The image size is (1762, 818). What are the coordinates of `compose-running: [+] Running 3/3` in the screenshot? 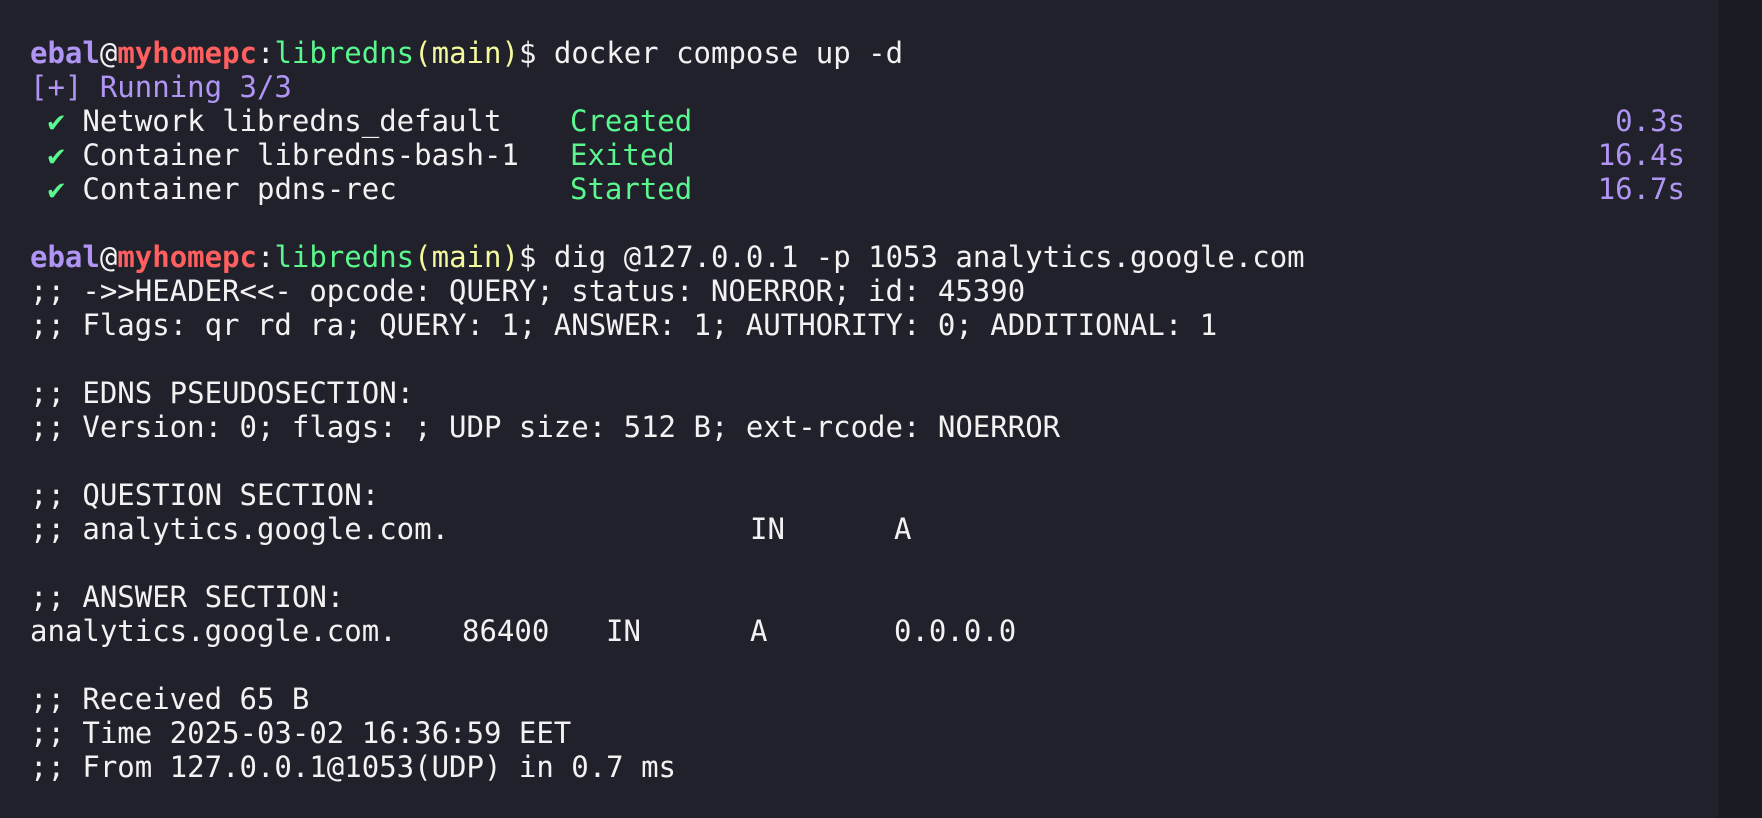 It's located at (161, 87).